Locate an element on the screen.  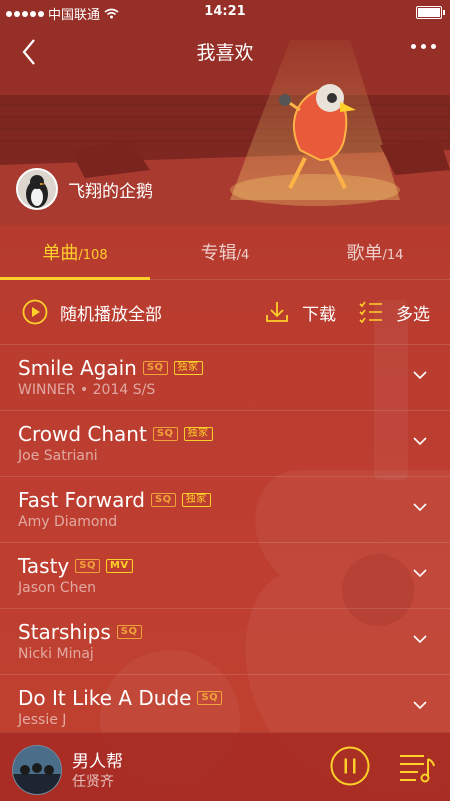
shuffle-play-all-label: 随机播放全部 is located at coordinates (111, 314).